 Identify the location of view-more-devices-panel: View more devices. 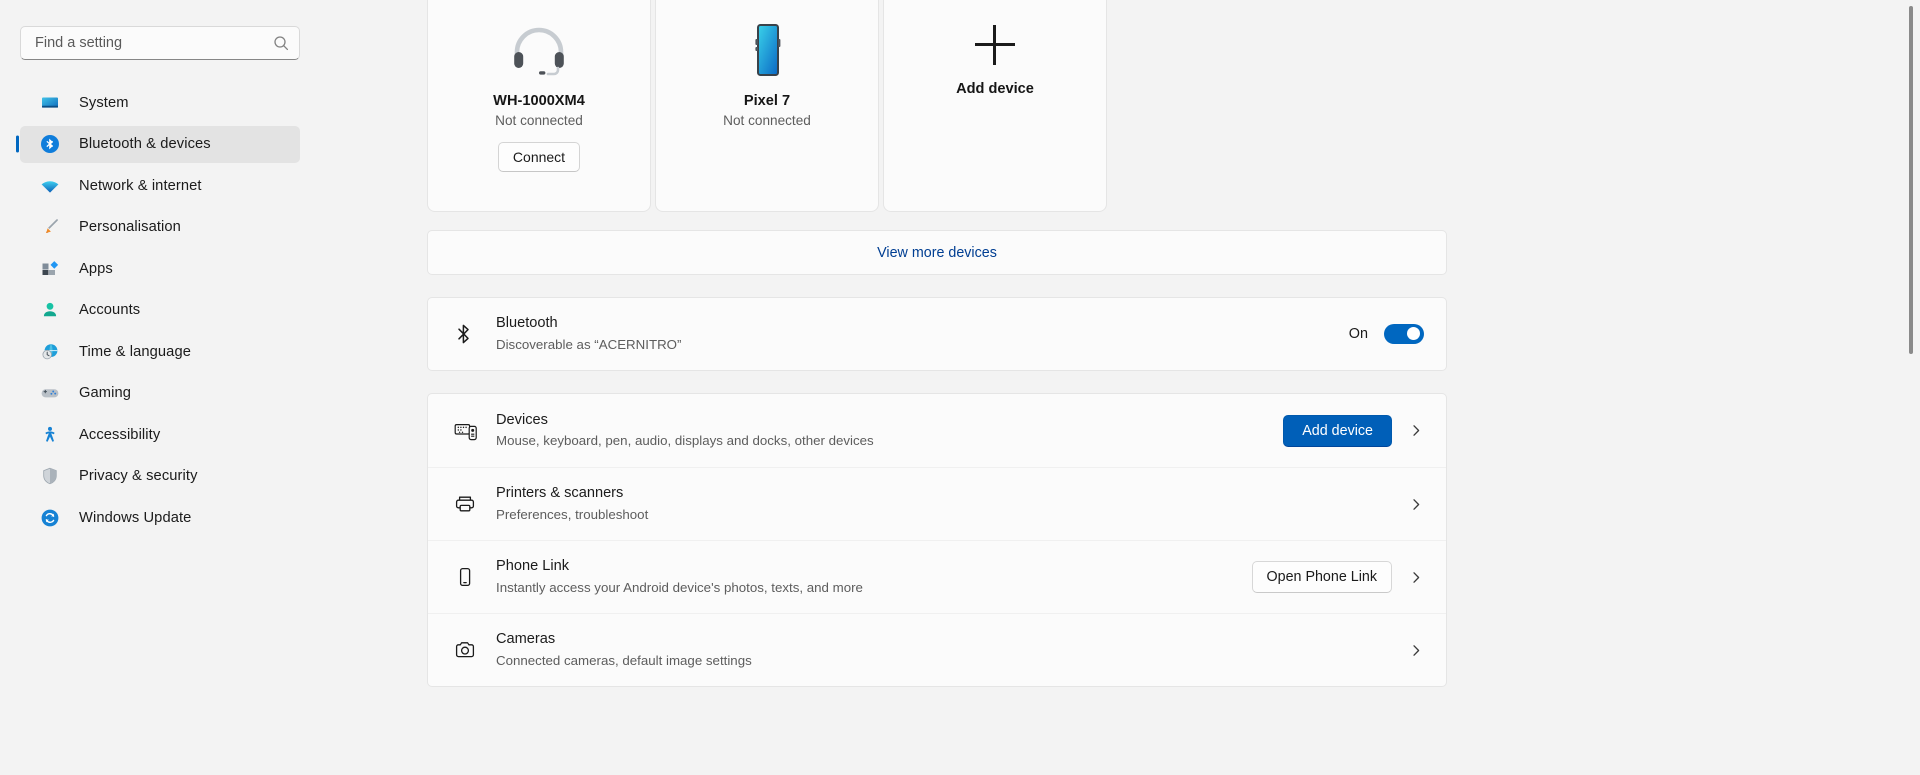
(937, 252).